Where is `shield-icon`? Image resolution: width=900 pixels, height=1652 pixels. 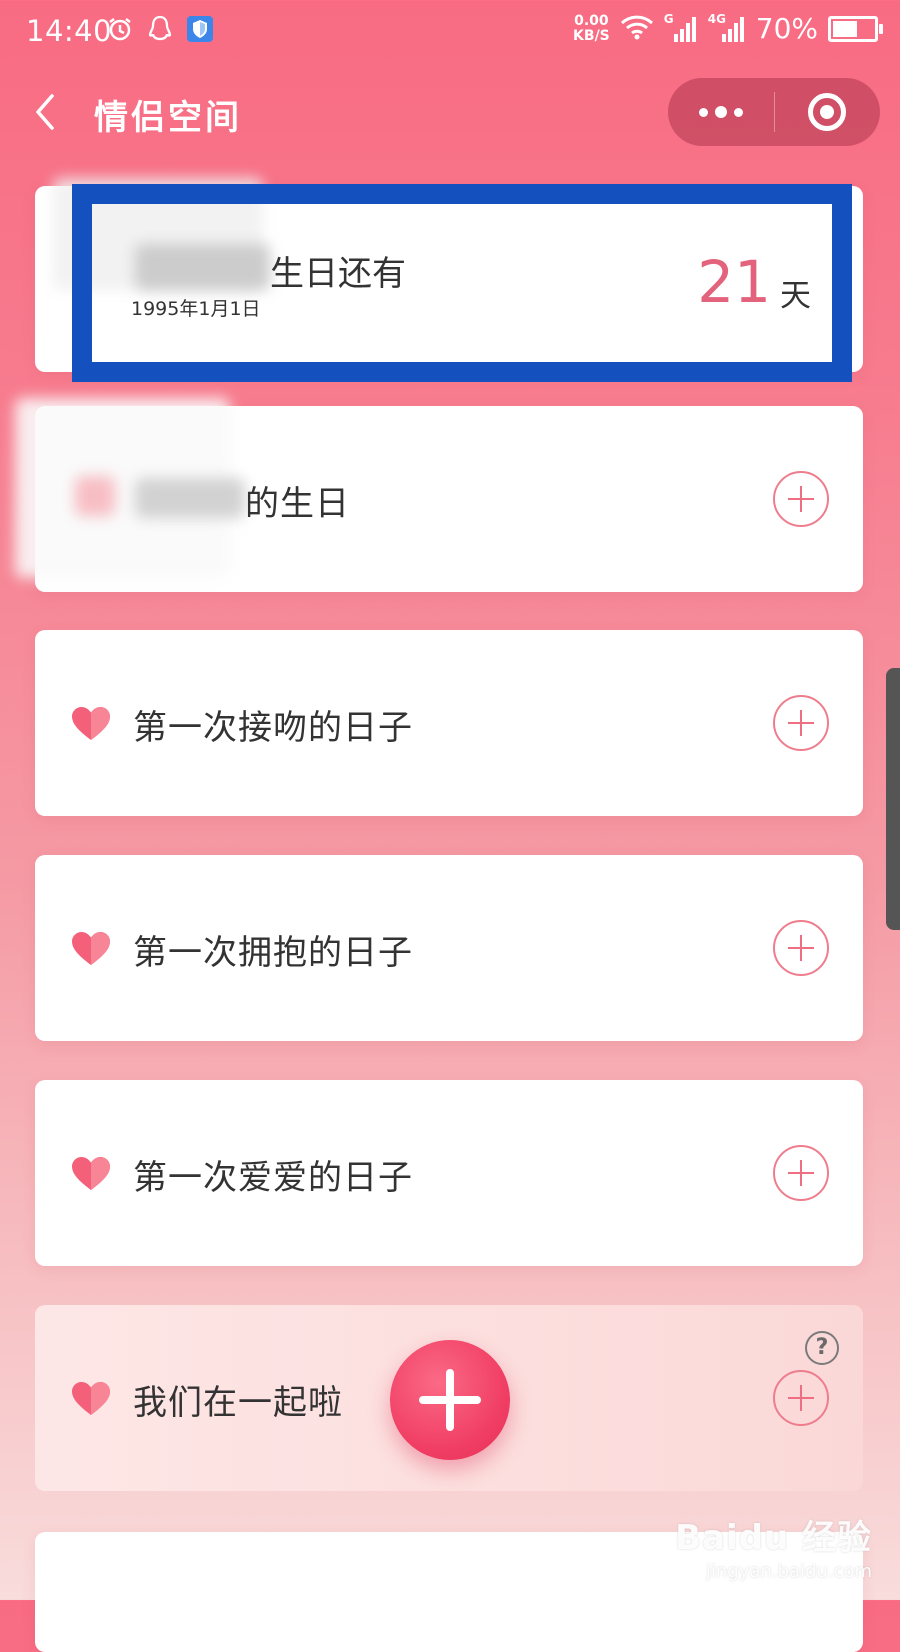
shield-icon is located at coordinates (200, 29).